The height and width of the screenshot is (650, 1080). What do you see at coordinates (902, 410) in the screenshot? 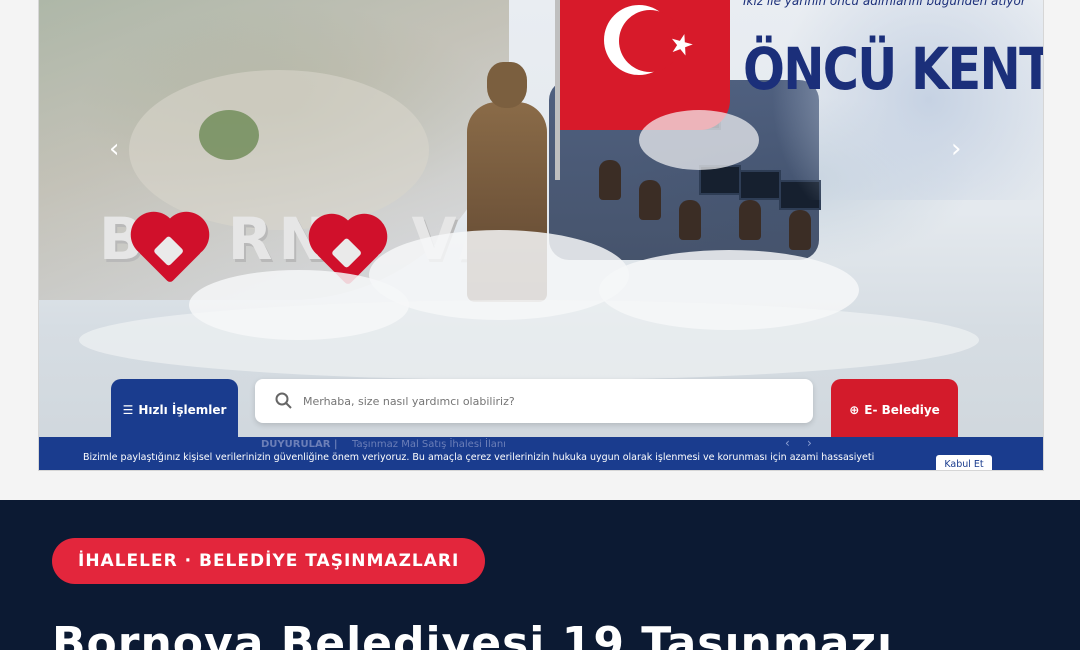
I see `e-belediye-label: E- Belediye` at bounding box center [902, 410].